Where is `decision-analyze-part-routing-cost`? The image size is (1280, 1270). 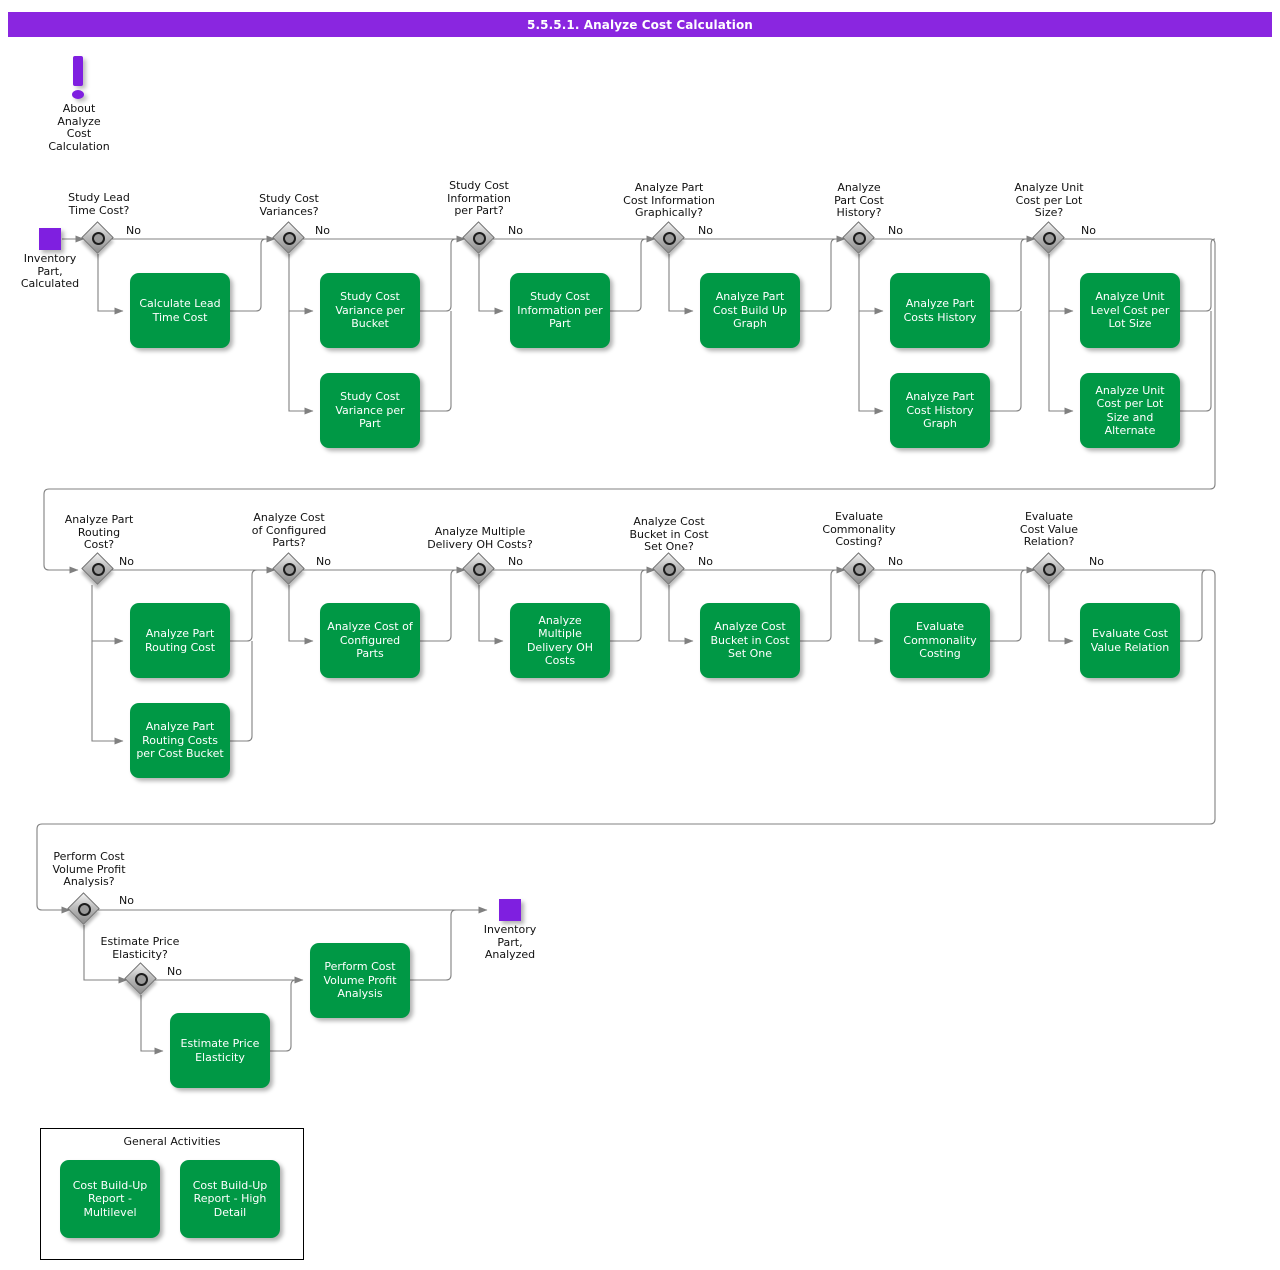
decision-analyze-part-routing-cost is located at coordinates (97, 568).